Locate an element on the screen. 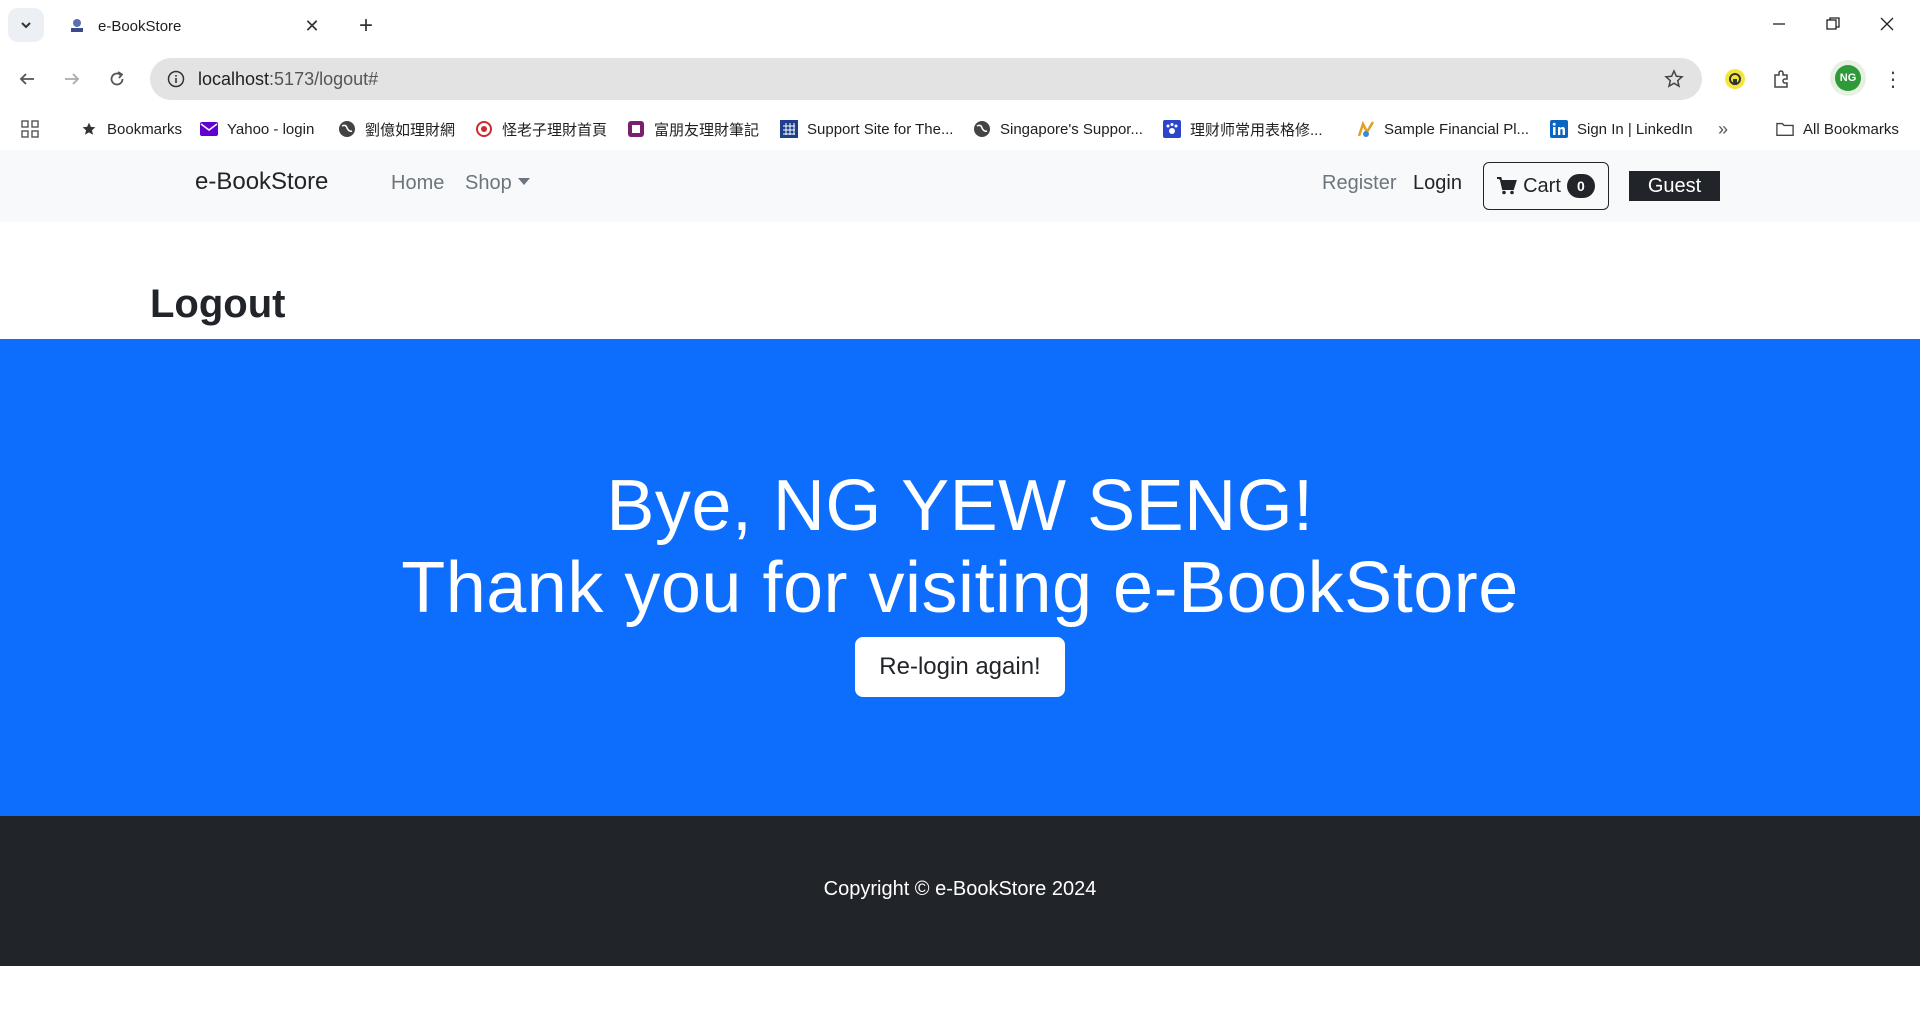 The height and width of the screenshot is (1020, 1920). bookmark-star-icon is located at coordinates (1674, 79).